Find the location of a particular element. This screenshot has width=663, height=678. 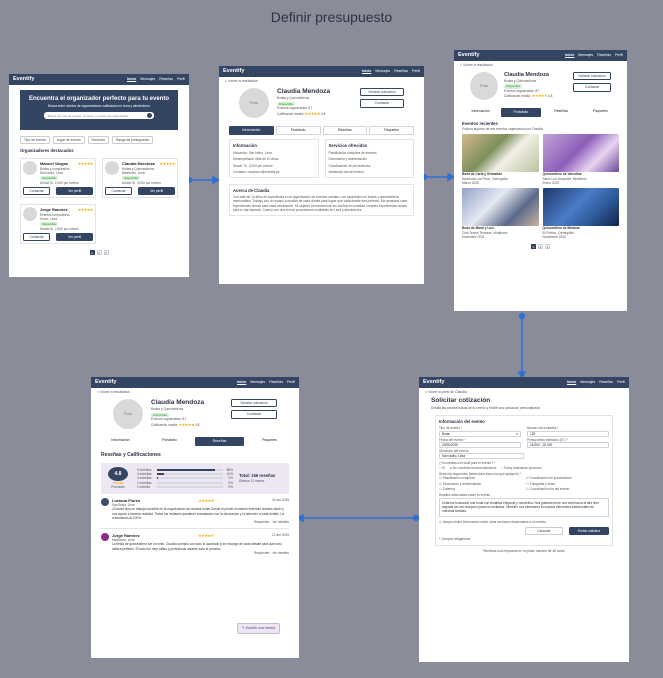

venue-option-no-label: No, necesito recomendaciones is located at coordinates (474, 467).